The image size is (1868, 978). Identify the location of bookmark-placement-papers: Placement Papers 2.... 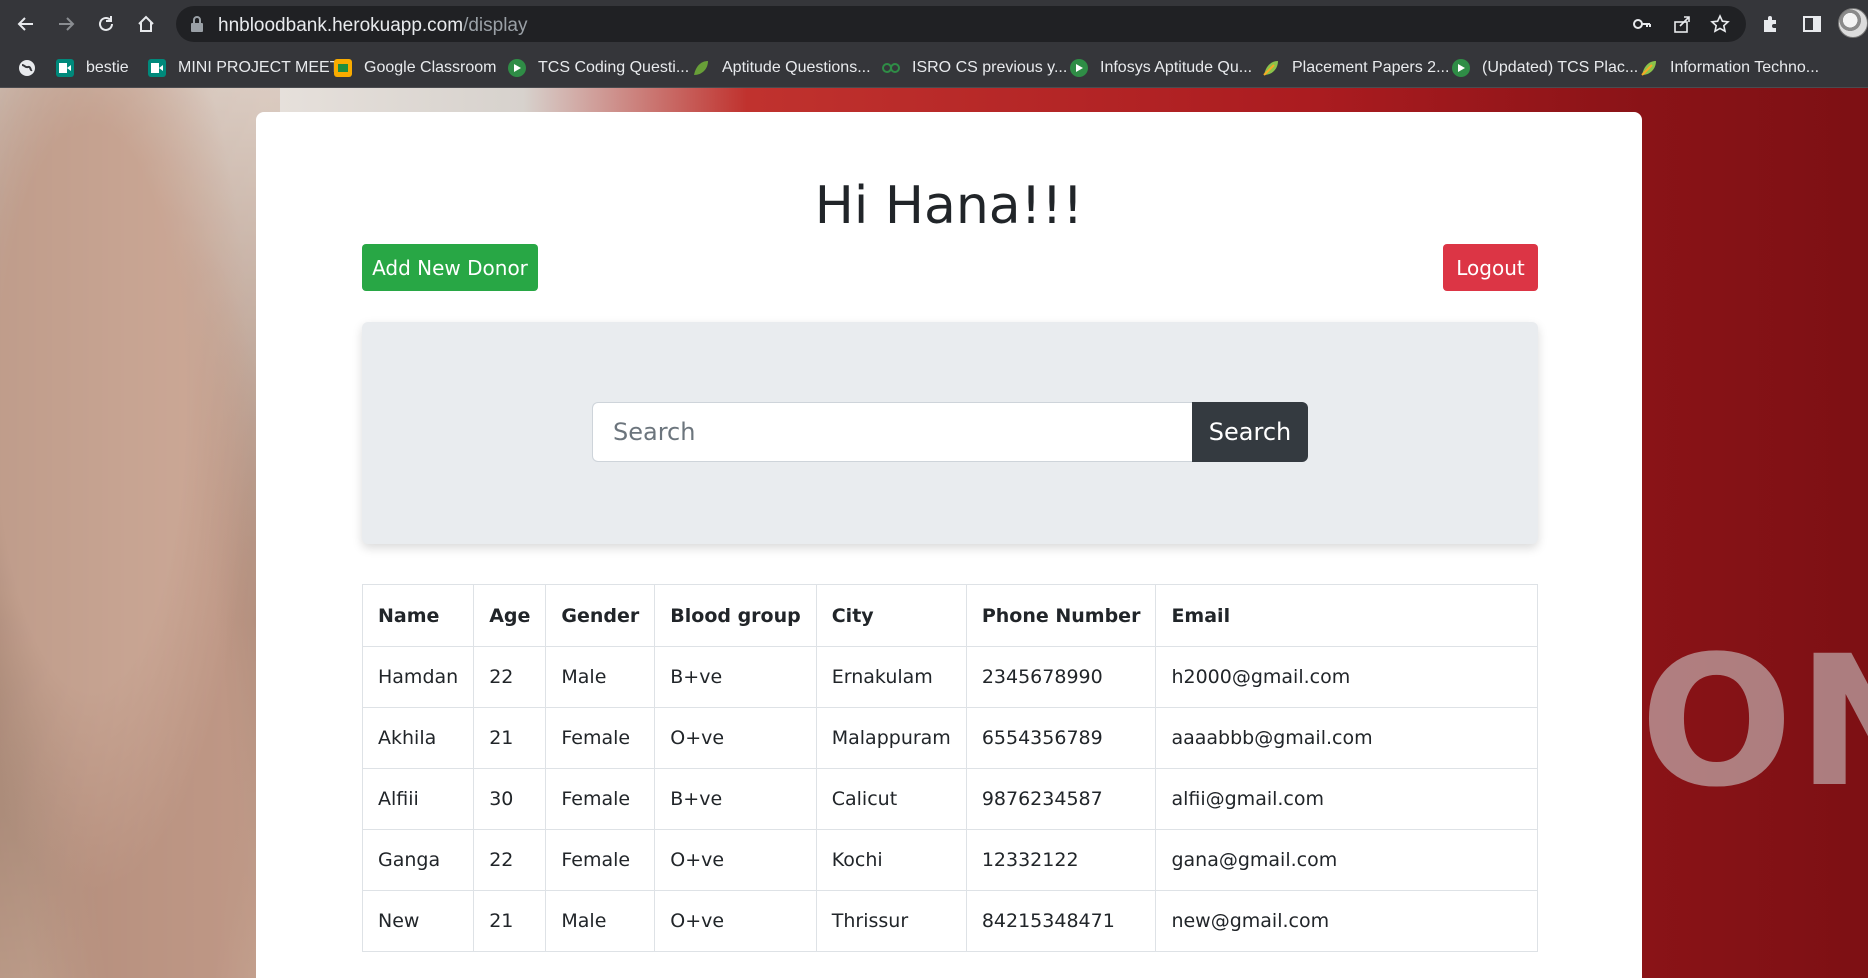
(1355, 68).